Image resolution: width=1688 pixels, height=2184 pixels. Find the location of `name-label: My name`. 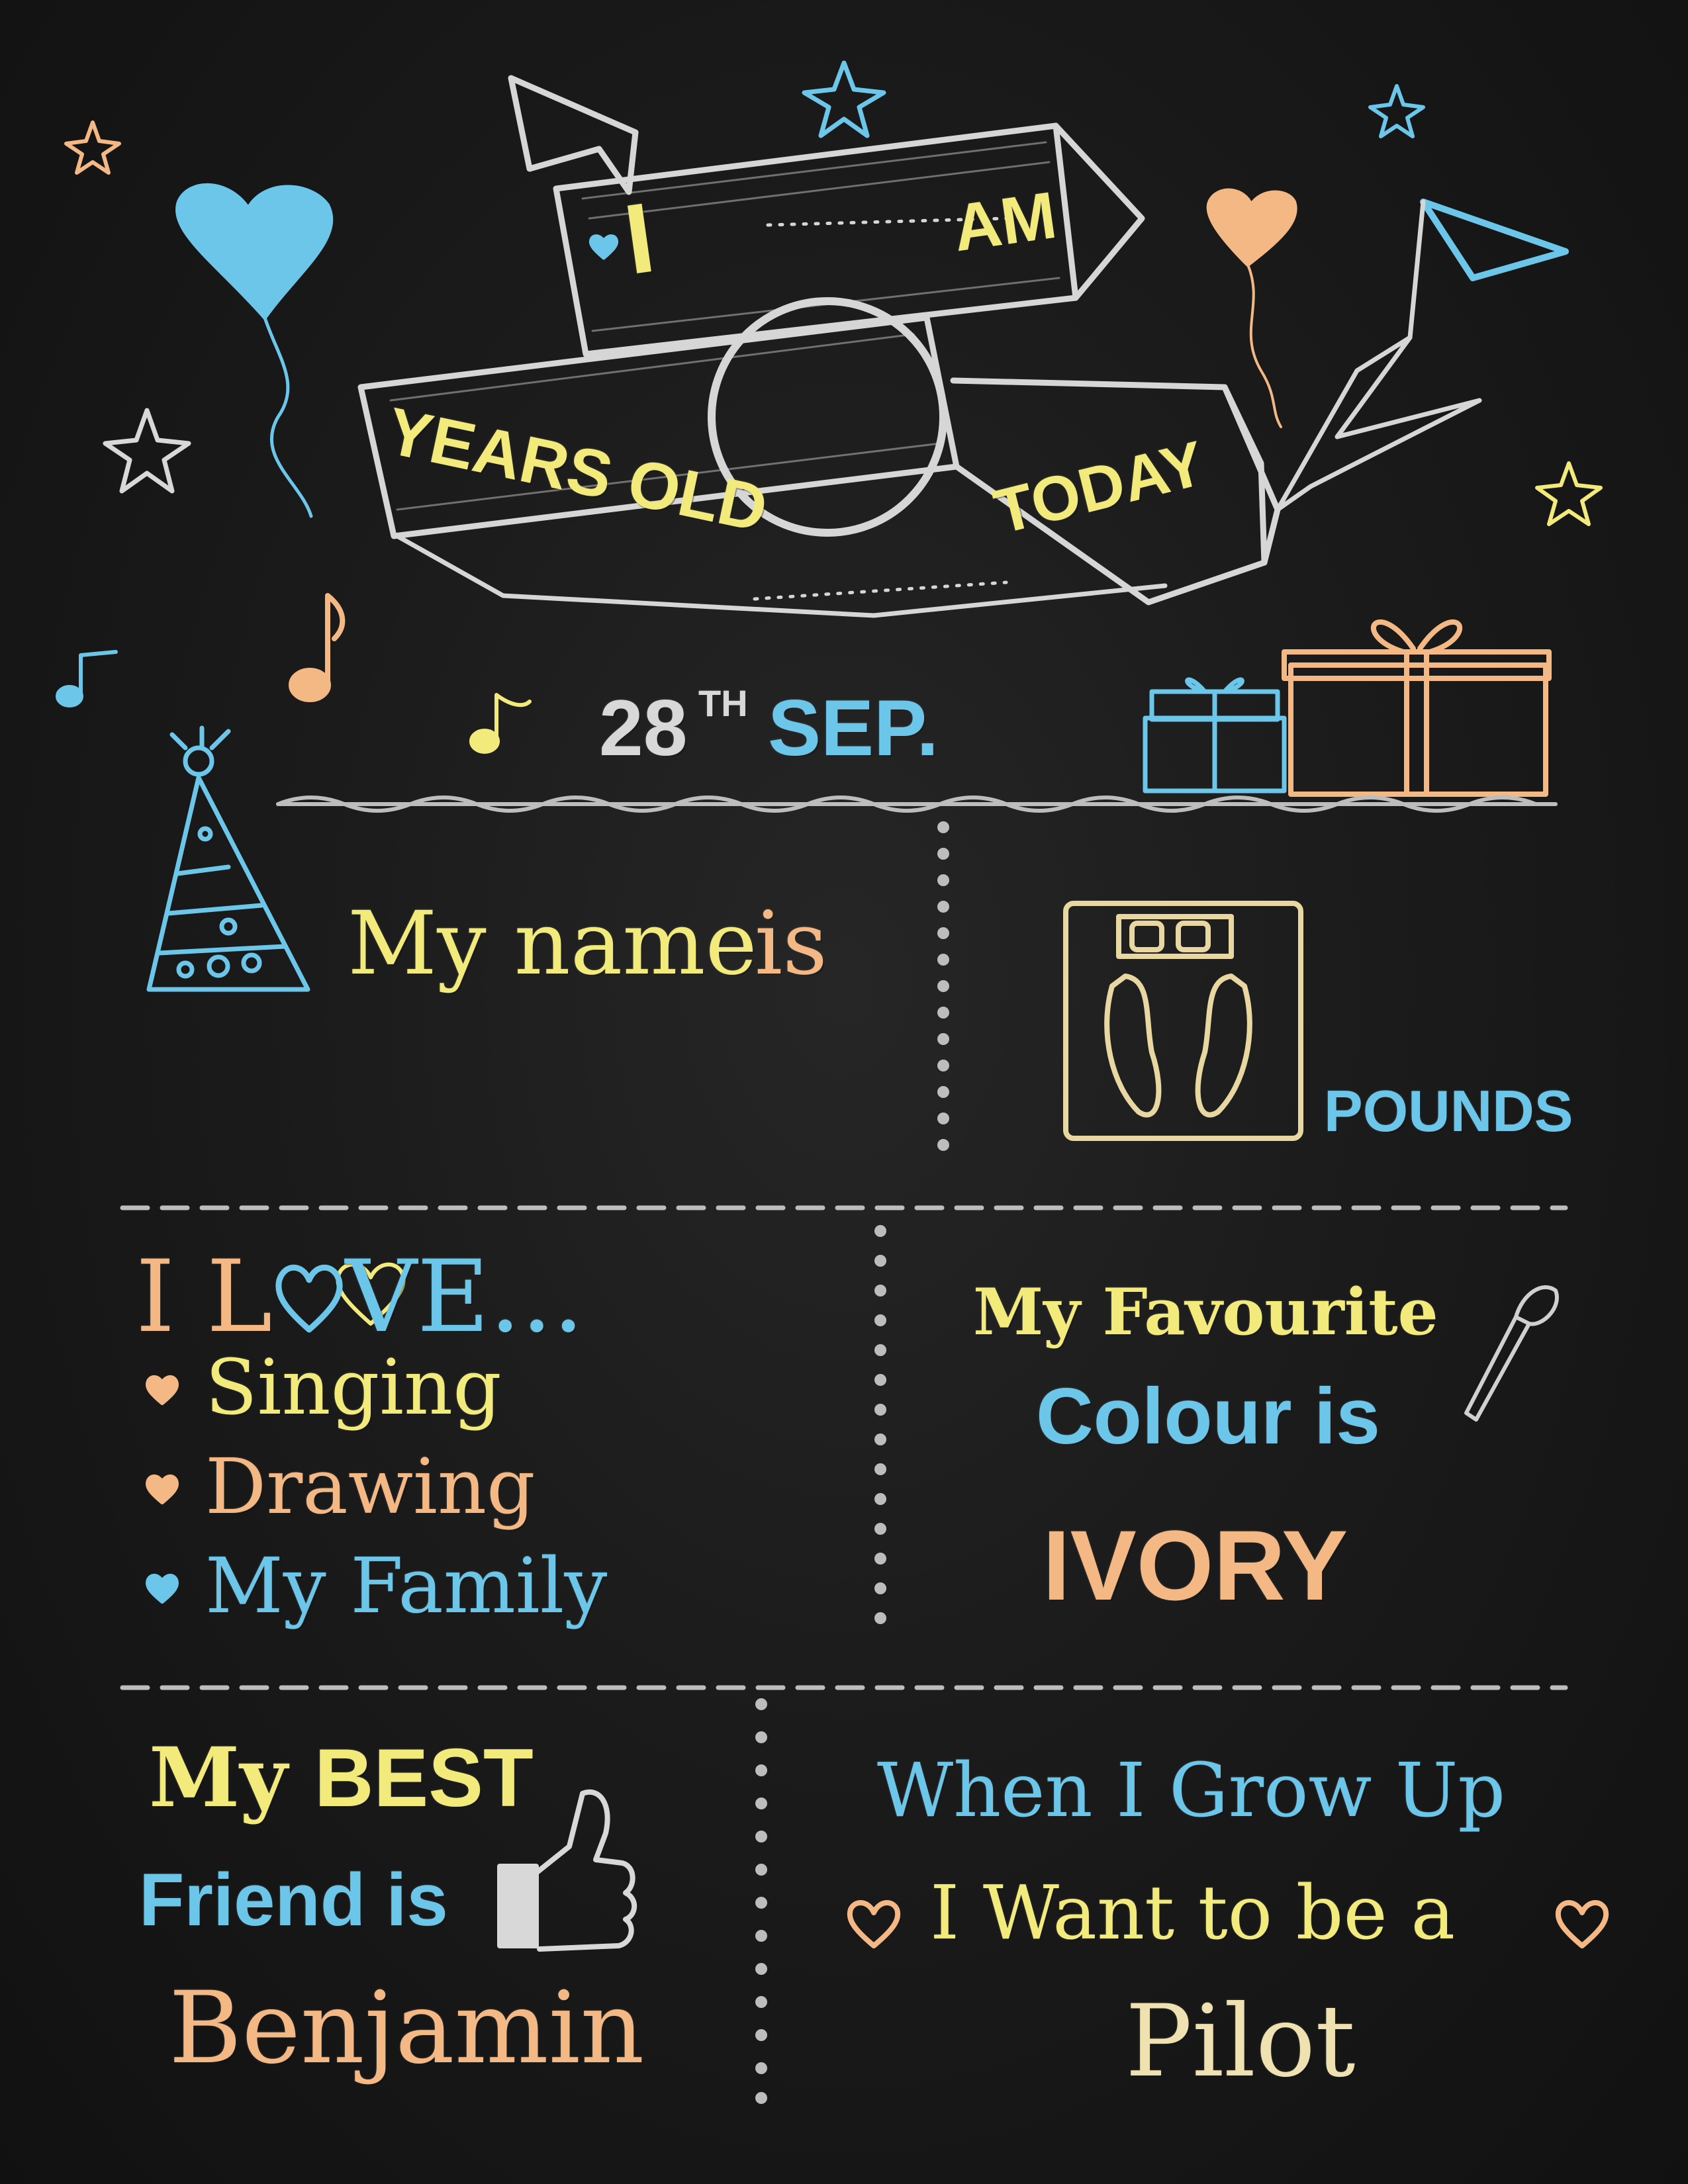

name-label: My name is located at coordinates (552, 944).